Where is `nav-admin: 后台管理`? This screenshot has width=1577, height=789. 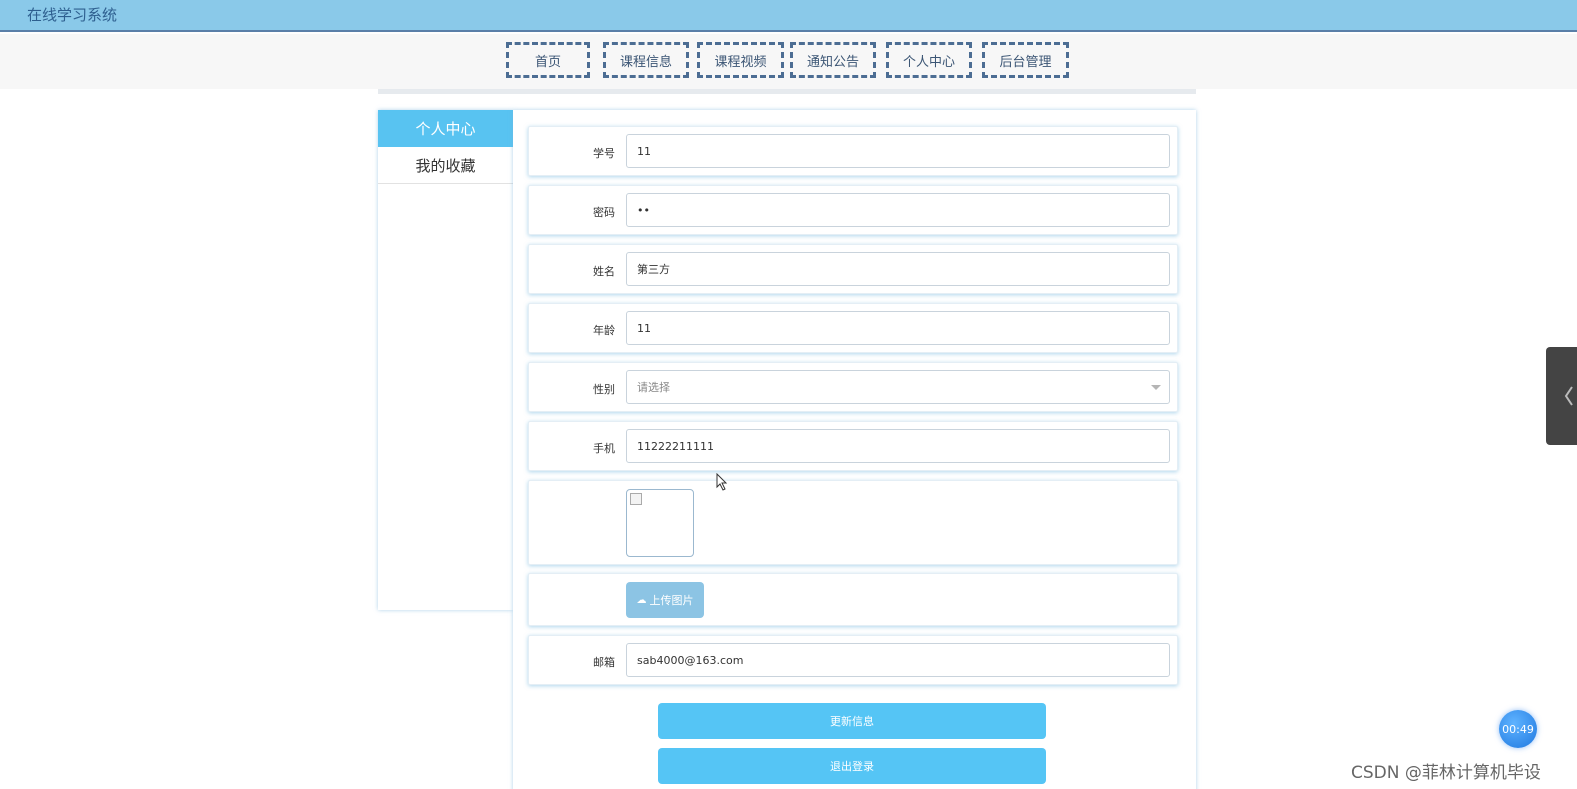
nav-admin: 后台管理 is located at coordinates (1025, 60).